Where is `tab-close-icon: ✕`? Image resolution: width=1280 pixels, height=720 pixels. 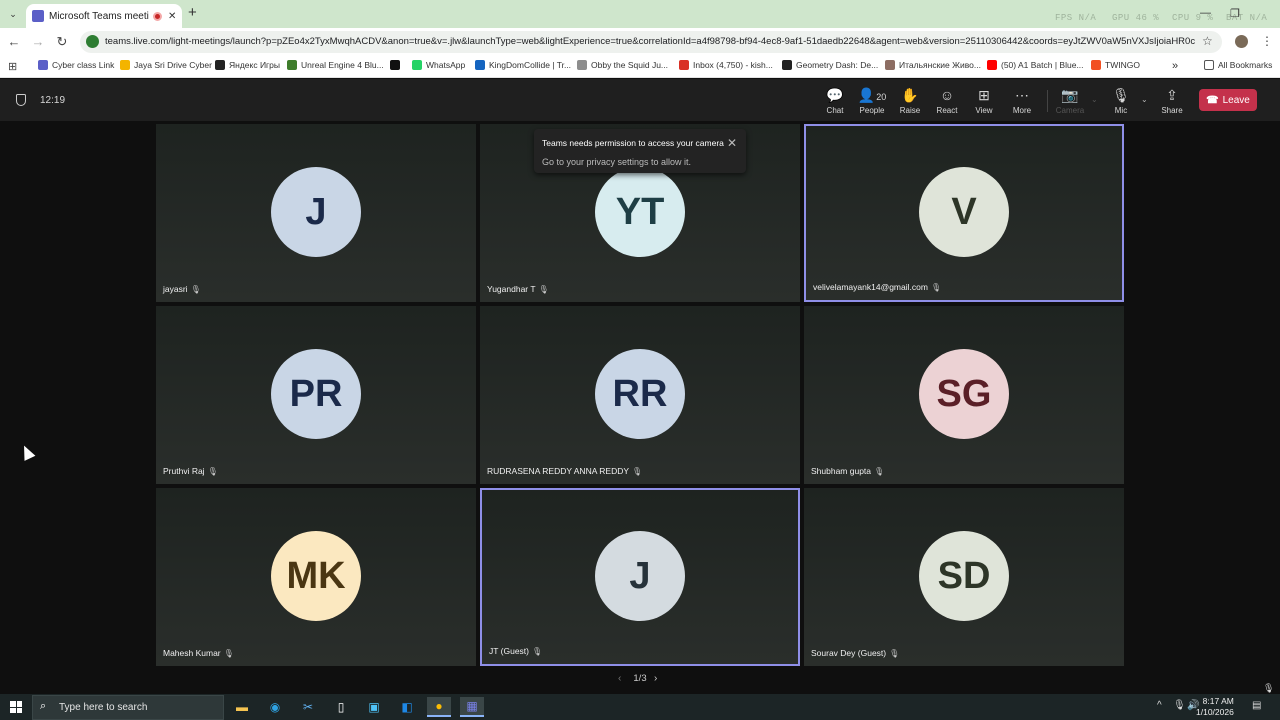 tab-close-icon: ✕ is located at coordinates (172, 16).